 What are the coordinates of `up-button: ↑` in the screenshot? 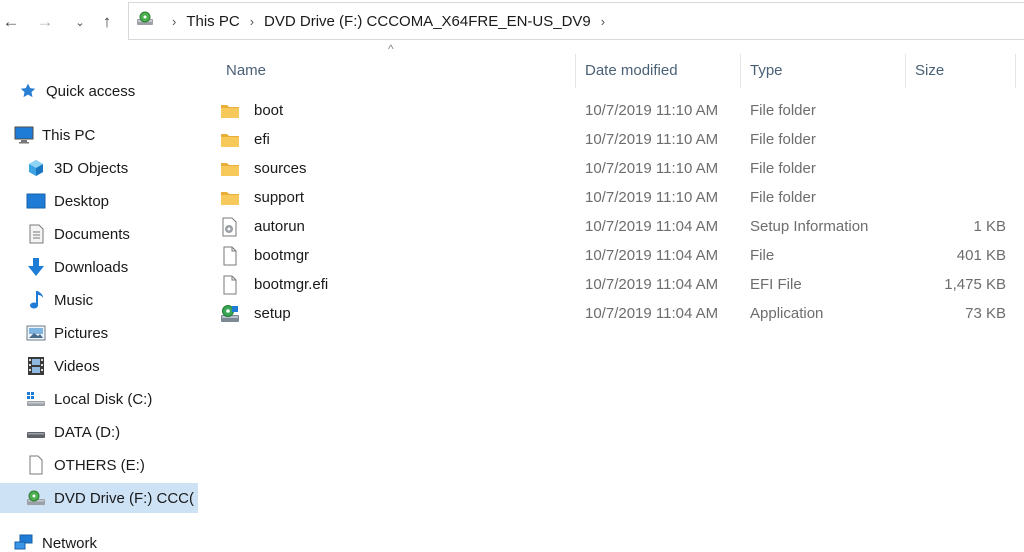 It's located at (107, 22).